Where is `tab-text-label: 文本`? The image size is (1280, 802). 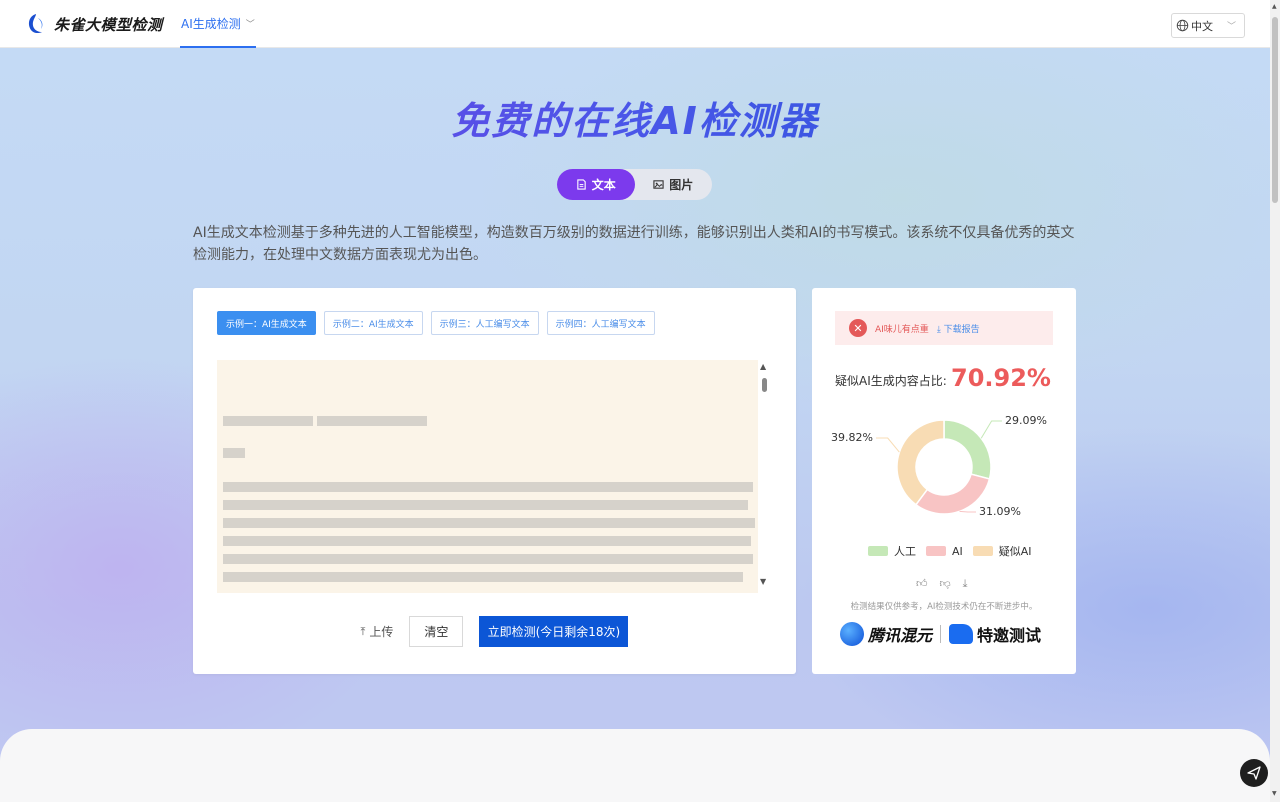
tab-text-label: 文本 is located at coordinates (603, 185).